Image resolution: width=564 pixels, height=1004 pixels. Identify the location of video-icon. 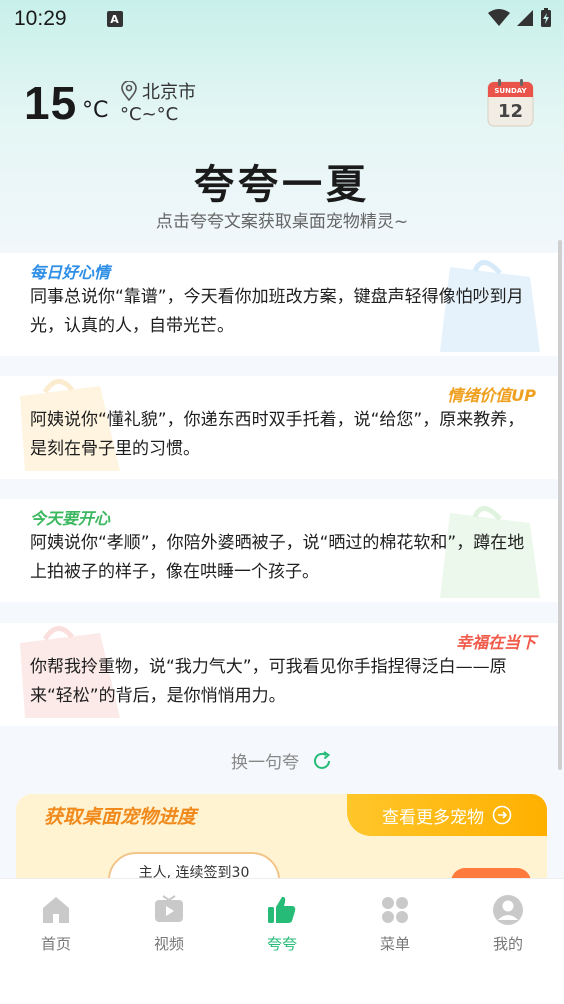
(169, 908).